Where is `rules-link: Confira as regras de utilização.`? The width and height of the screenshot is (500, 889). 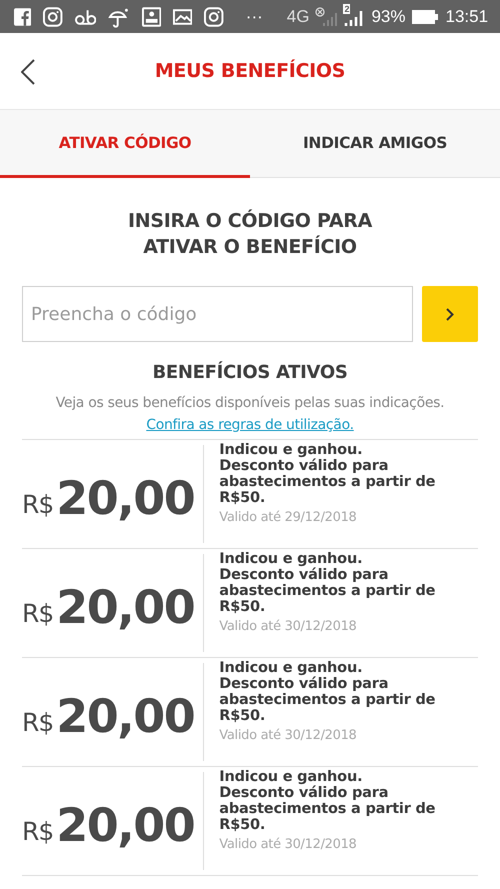
rules-link: Confira as regras de utilização. is located at coordinates (250, 425).